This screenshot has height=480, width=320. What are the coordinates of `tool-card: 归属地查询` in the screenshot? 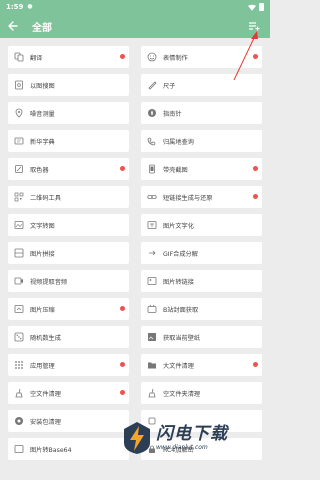 It's located at (201, 141).